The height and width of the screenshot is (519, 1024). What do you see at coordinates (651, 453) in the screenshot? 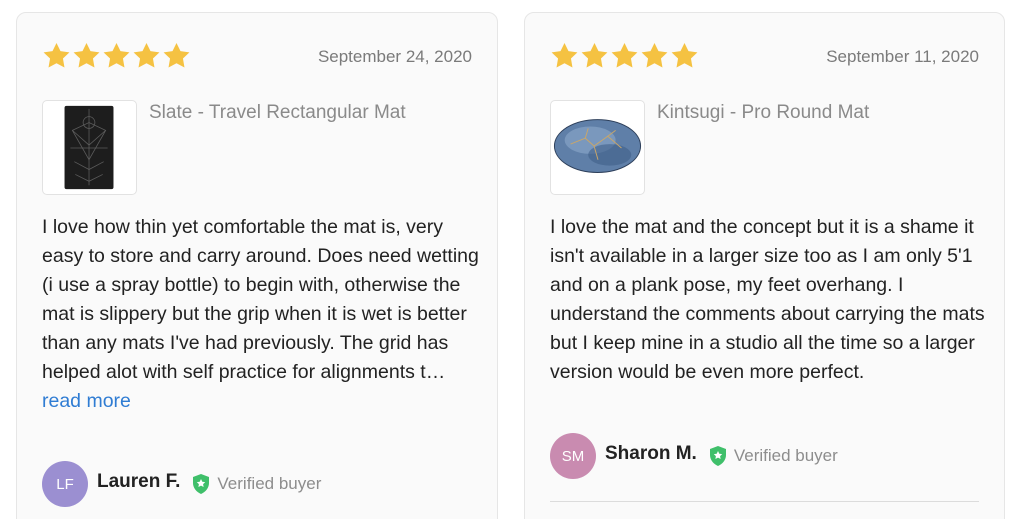
I see `author-name: Sharon M.` at bounding box center [651, 453].